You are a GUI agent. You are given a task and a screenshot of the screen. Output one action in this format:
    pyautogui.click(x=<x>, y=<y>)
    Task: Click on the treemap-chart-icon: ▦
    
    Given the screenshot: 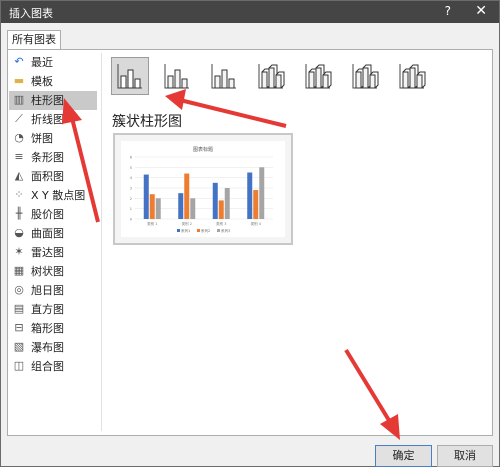 What is the action you would take?
    pyautogui.click(x=19, y=270)
    